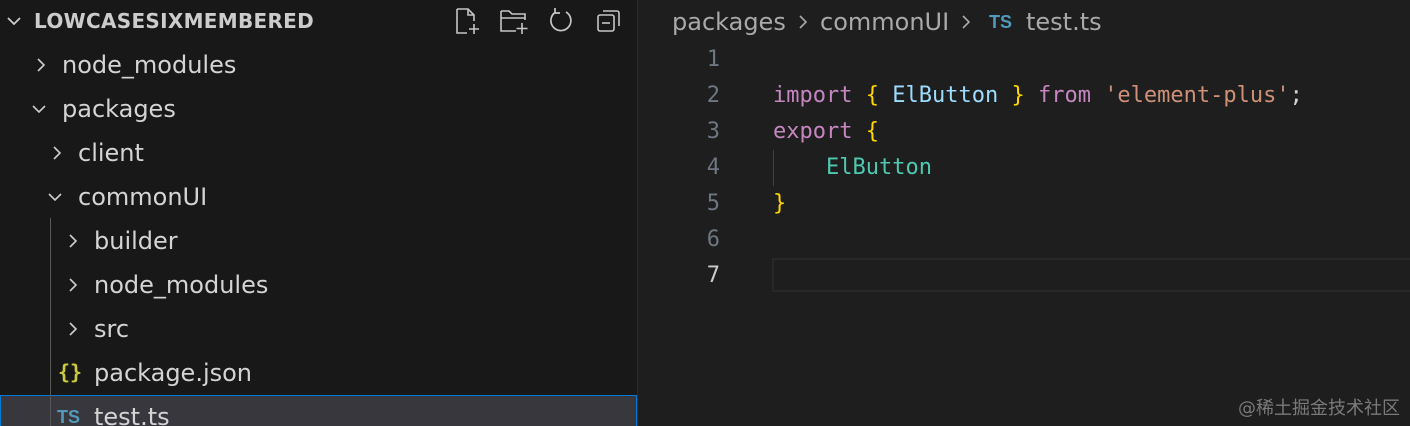  Describe the element at coordinates (713, 203) in the screenshot. I see `line-number: 5` at that location.